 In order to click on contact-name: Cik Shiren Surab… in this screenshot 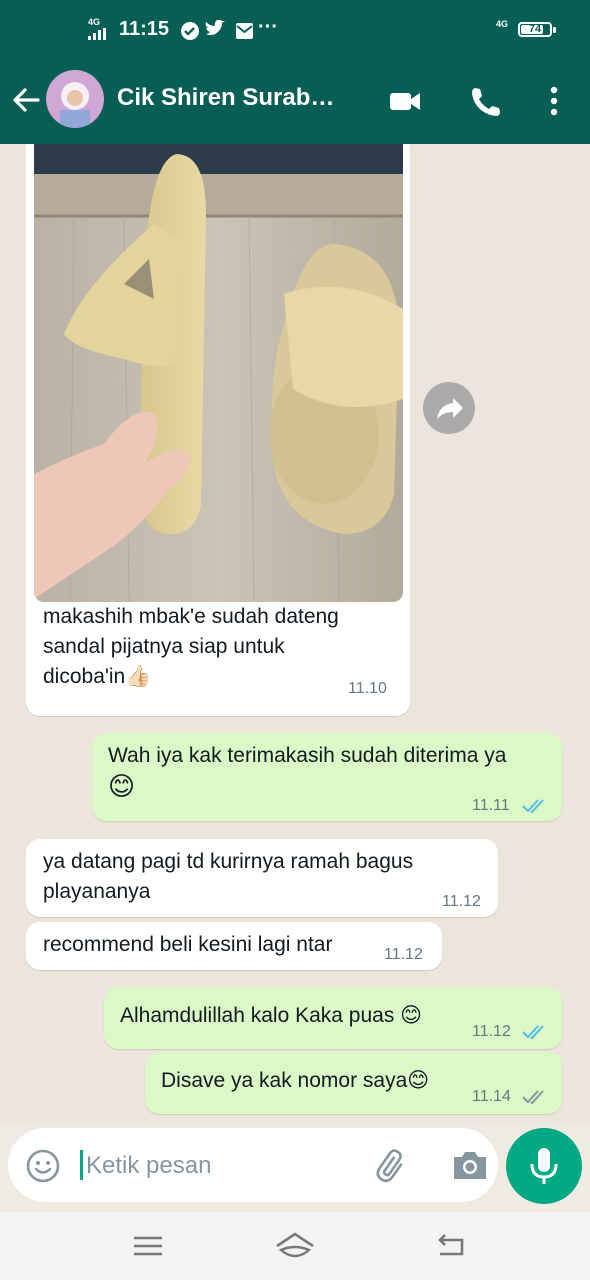, I will do `click(242, 98)`.